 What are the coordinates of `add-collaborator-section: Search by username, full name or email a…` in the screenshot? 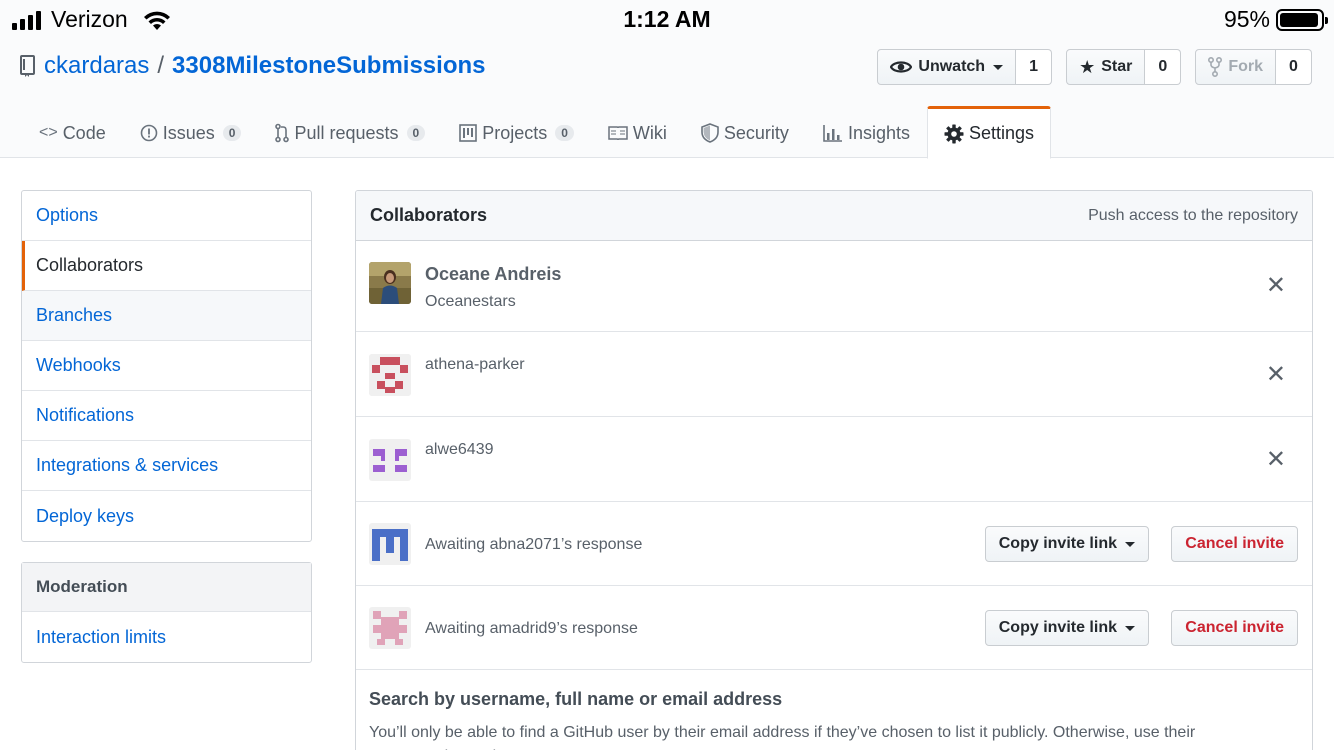 It's located at (834, 709).